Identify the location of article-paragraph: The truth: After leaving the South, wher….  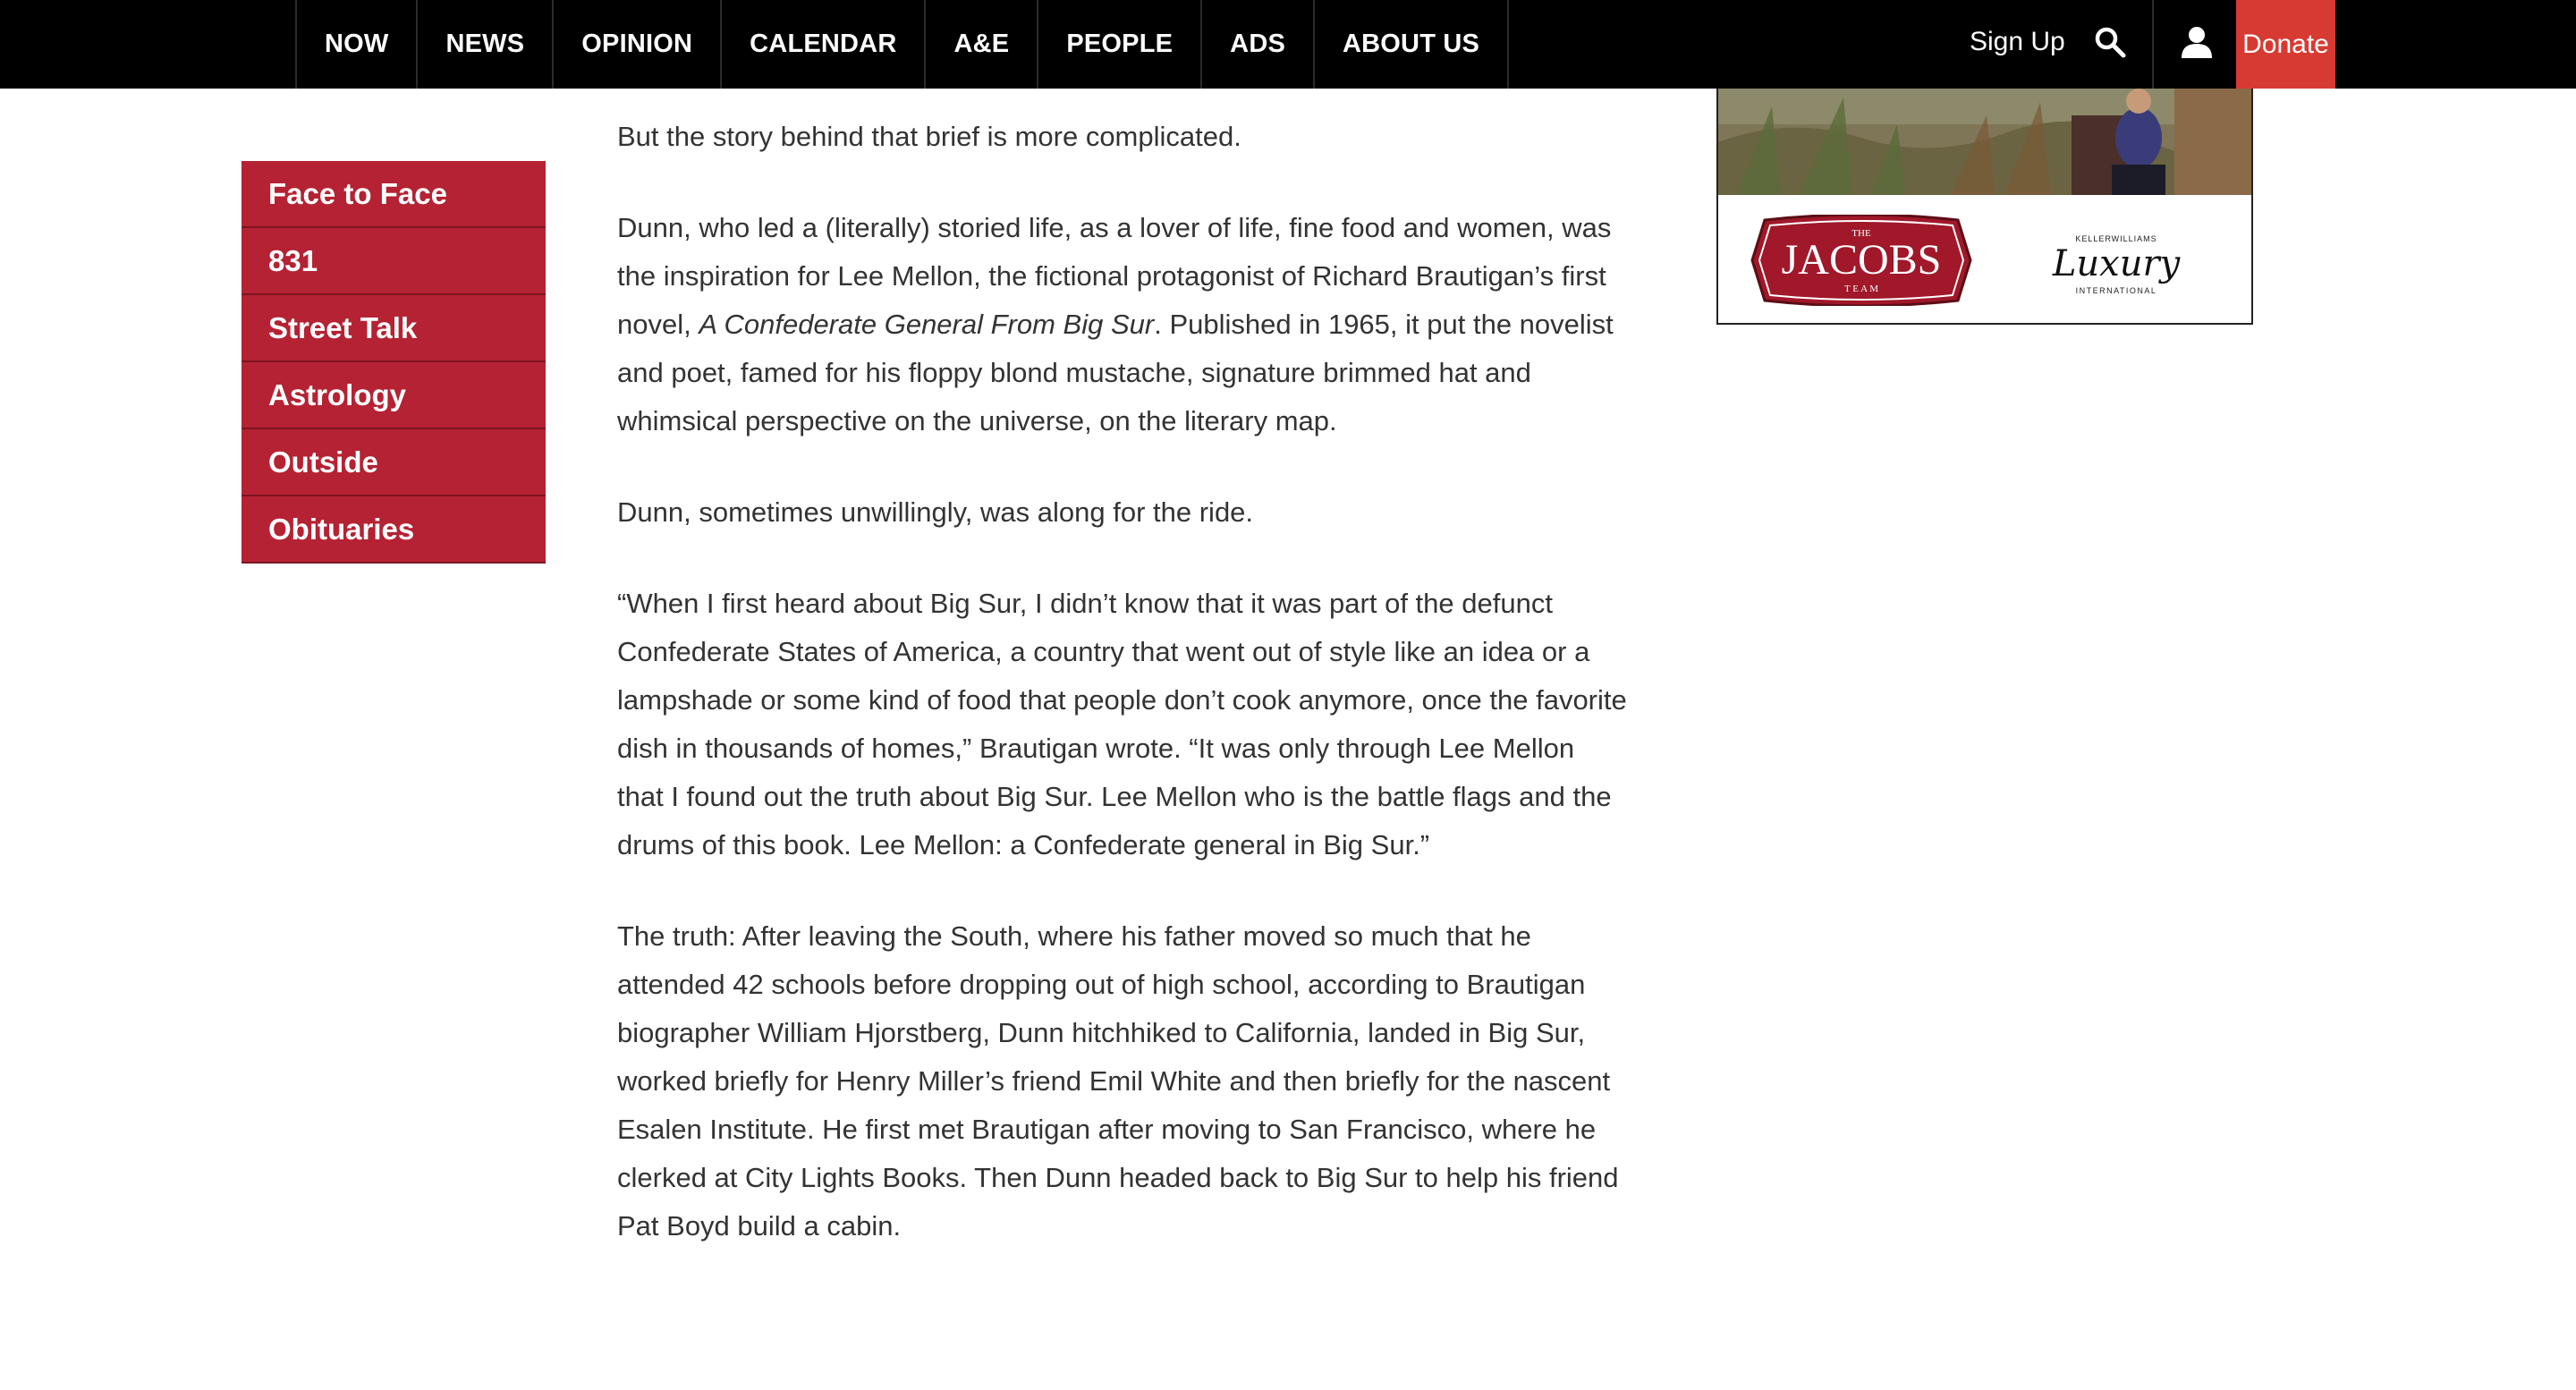
(1118, 1081).